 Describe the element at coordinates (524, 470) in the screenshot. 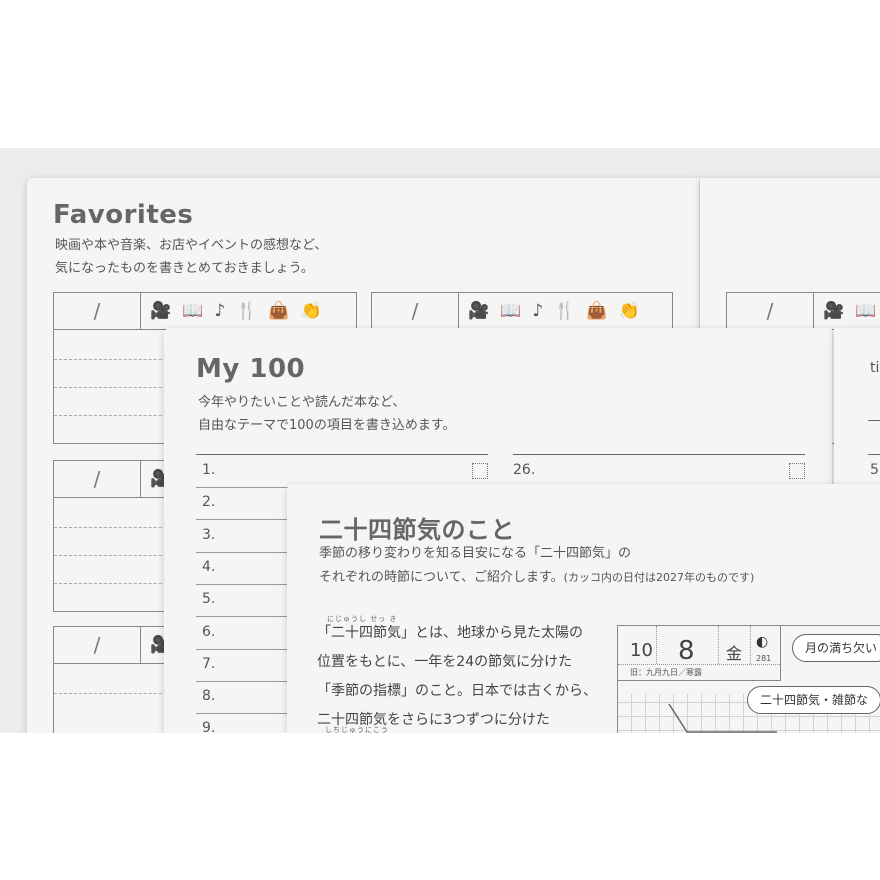

I see `item-number: 26.` at that location.